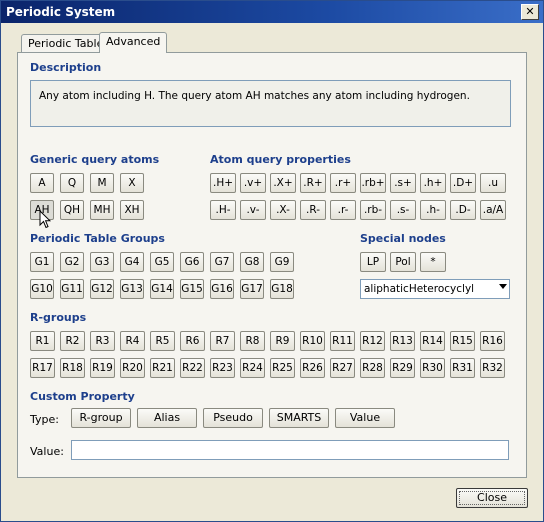 This screenshot has height=522, width=544. Describe the element at coordinates (252, 368) in the screenshot. I see `rgroup-r24-button: R24` at that location.